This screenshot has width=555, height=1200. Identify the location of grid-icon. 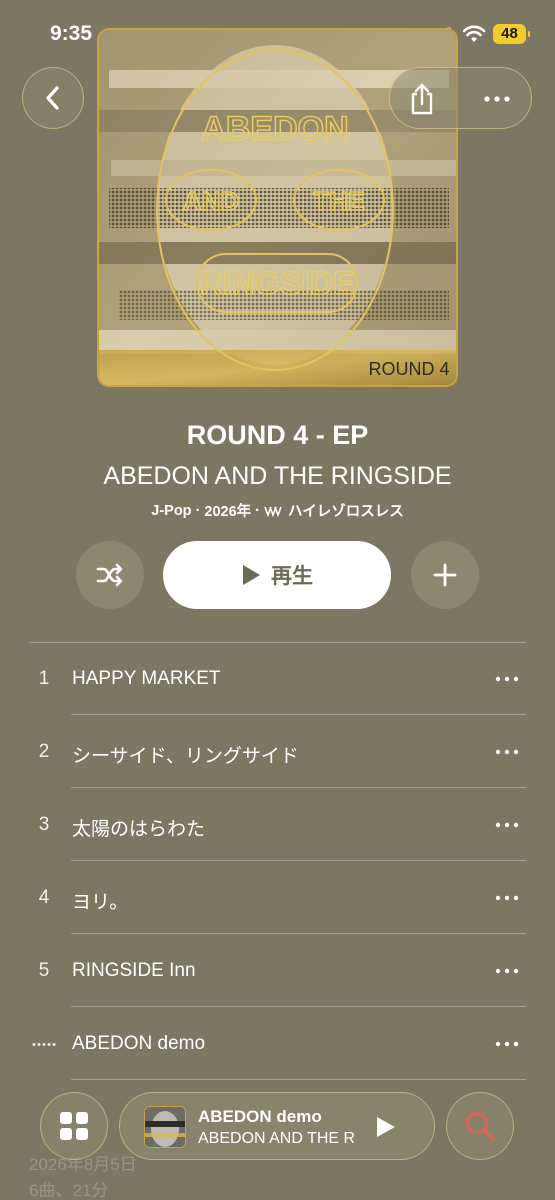
(74, 1126).